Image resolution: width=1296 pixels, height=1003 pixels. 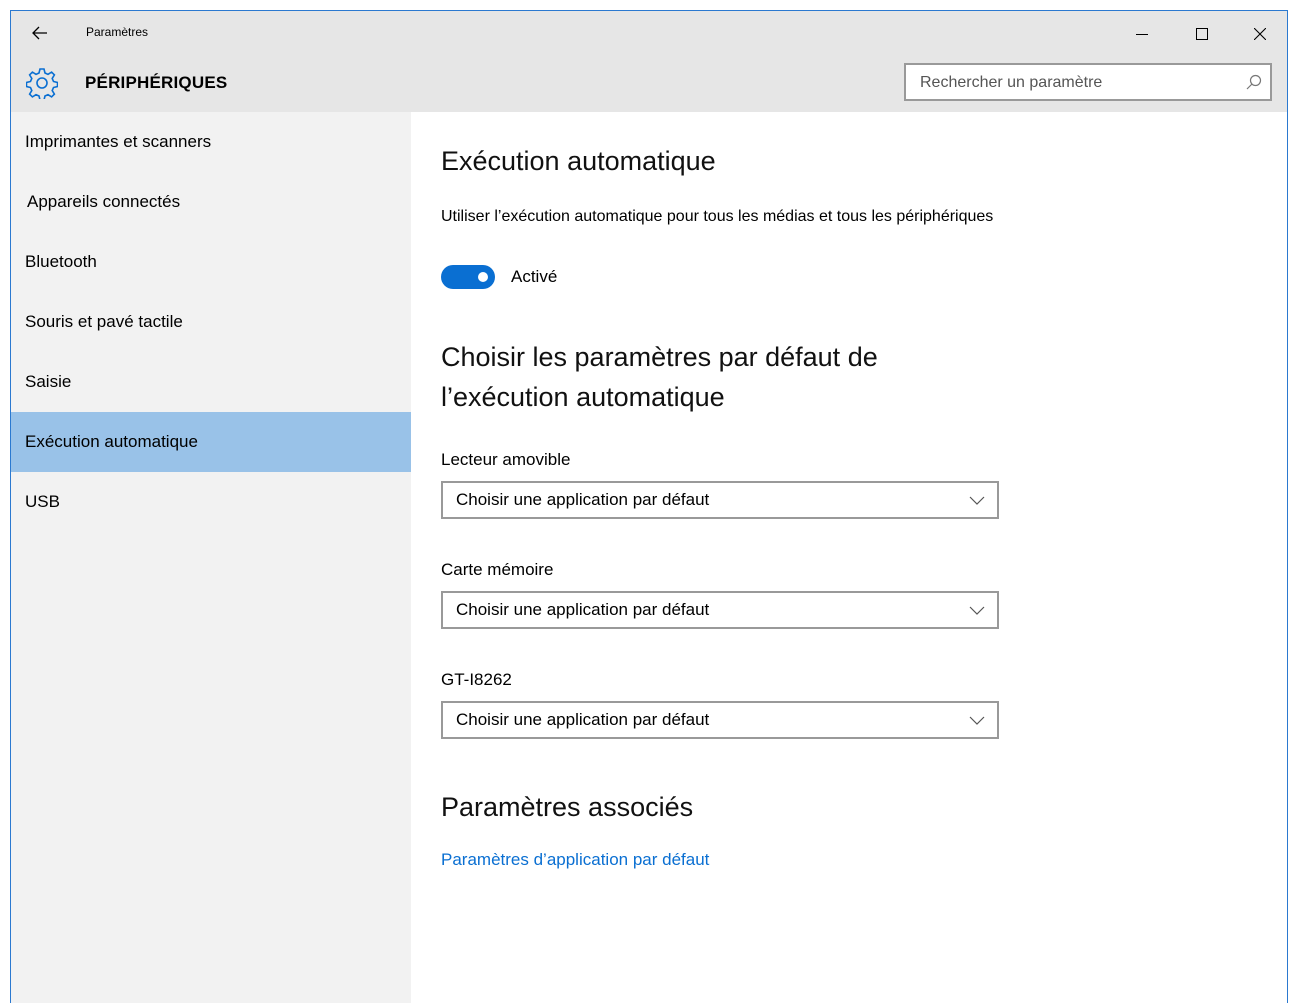 What do you see at coordinates (211, 322) in the screenshot?
I see `sidebar-item-mouse-touchpad: Souris et pavé tactile` at bounding box center [211, 322].